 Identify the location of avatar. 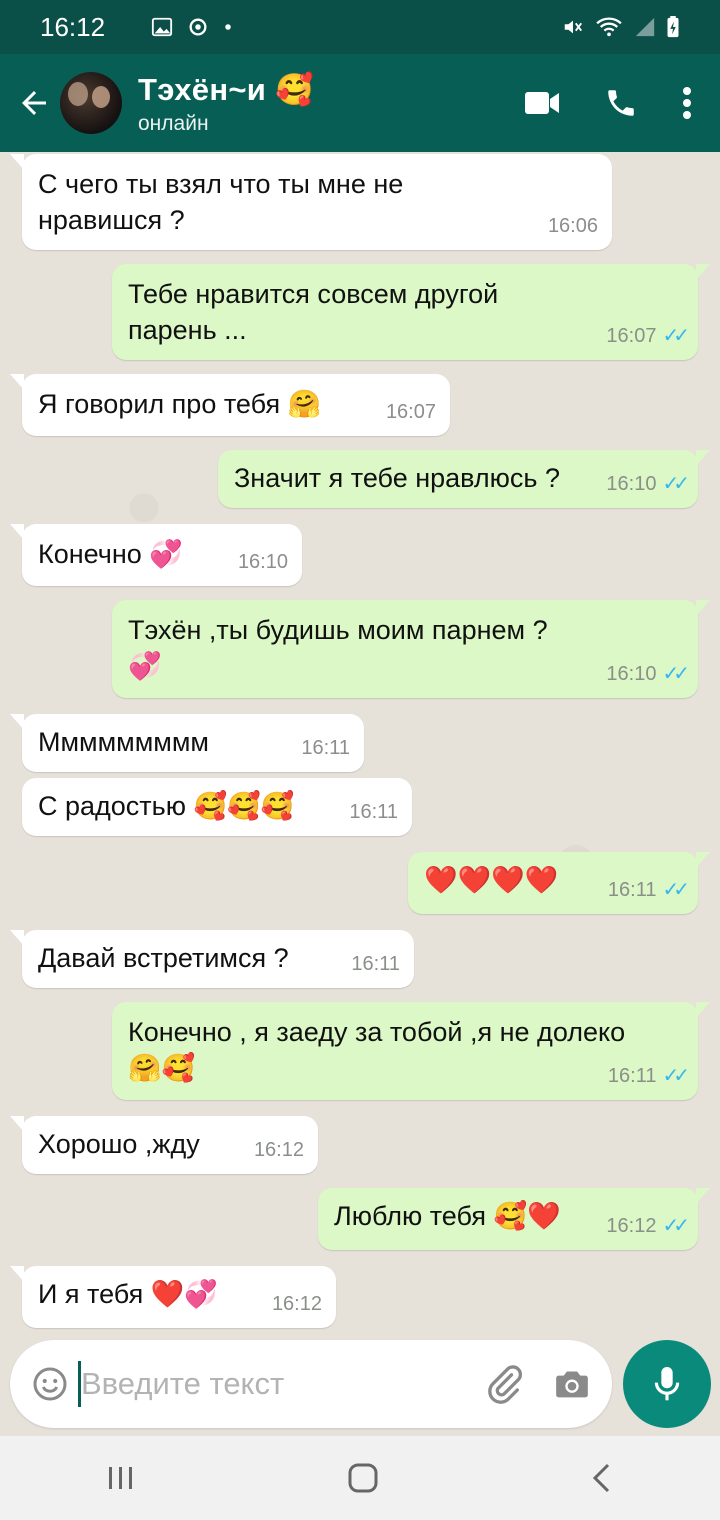
(91, 103).